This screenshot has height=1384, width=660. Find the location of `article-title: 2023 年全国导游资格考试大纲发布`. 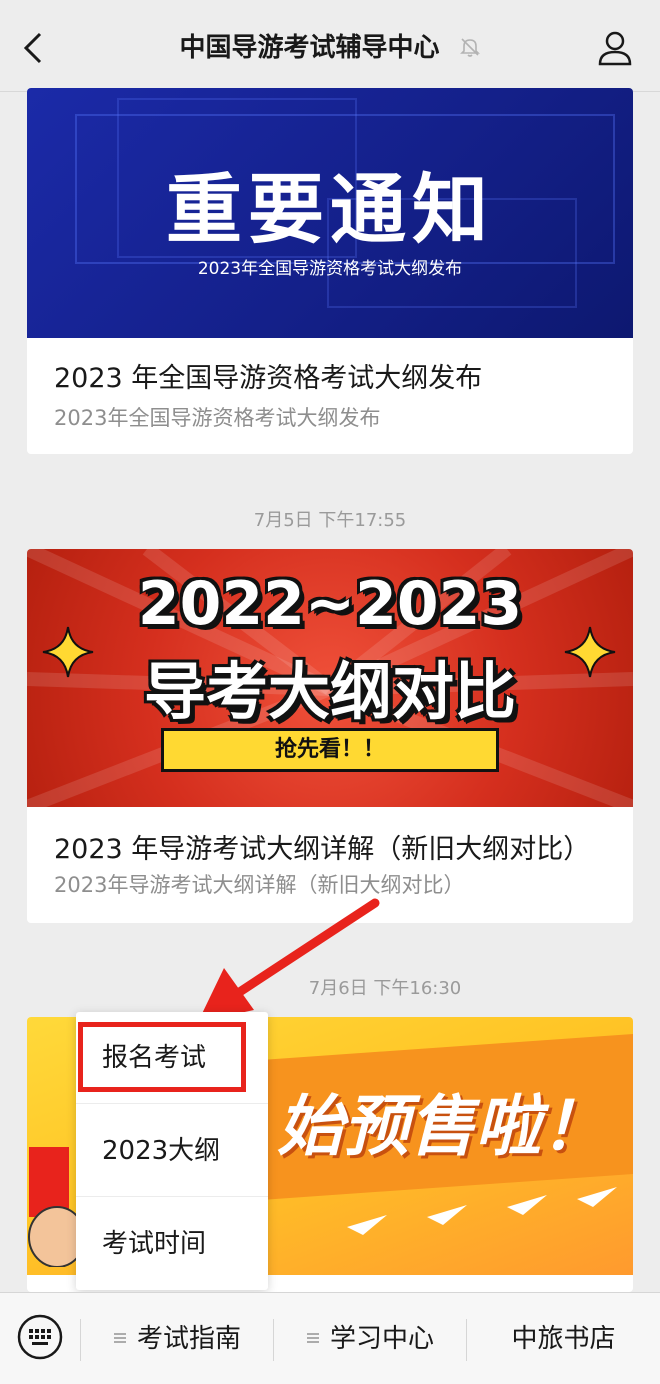

article-title: 2023 年全国导游资格考试大纲发布 is located at coordinates (268, 375).